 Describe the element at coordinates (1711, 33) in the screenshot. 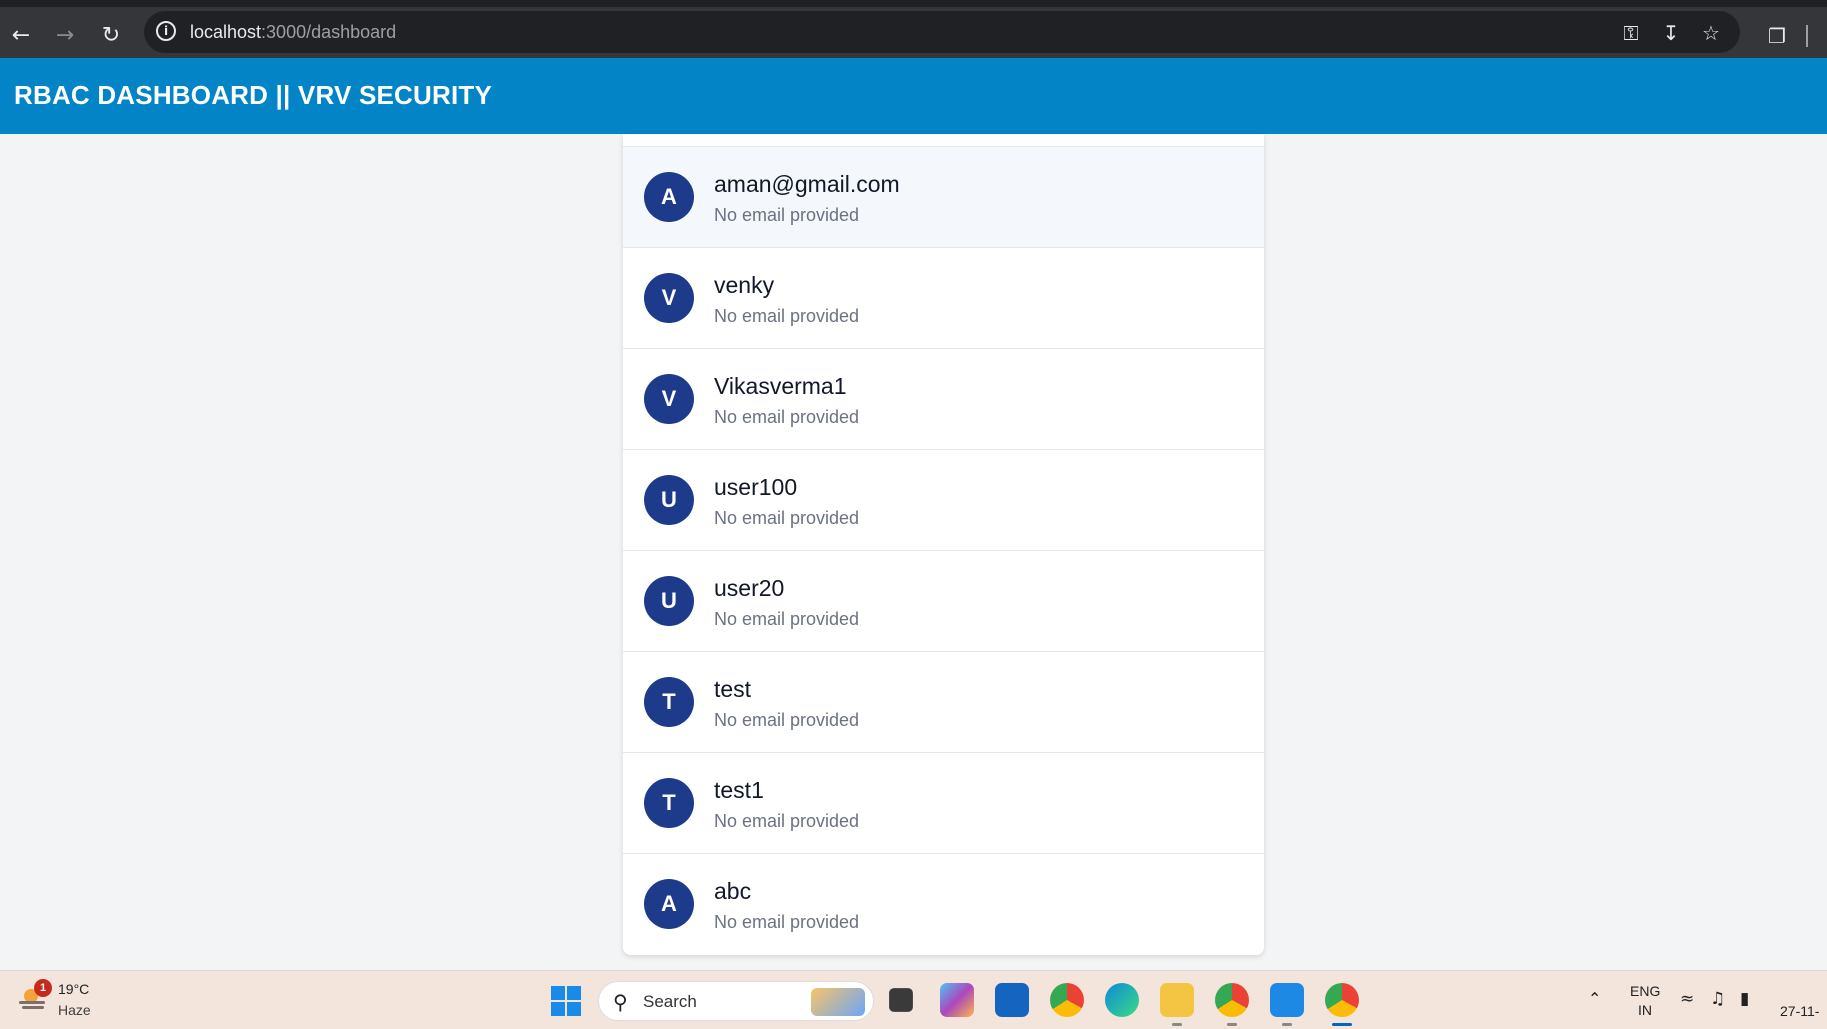

I see `bookmark-star-icon: ☆` at that location.